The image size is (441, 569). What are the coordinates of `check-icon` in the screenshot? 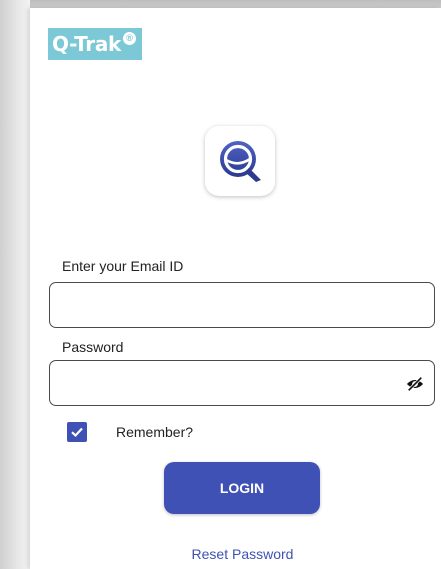 It's located at (77, 432).